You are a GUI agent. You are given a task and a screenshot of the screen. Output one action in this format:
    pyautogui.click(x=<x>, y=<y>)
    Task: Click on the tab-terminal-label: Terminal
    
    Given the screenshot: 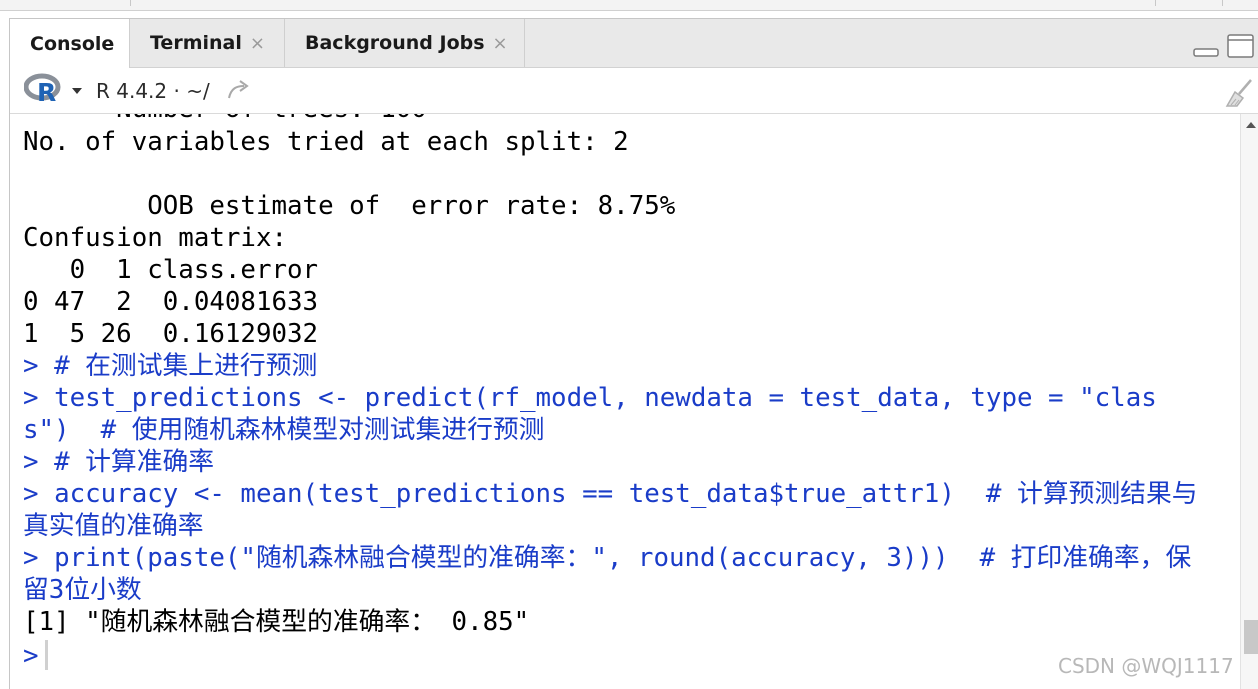 What is the action you would take?
    pyautogui.click(x=196, y=43)
    